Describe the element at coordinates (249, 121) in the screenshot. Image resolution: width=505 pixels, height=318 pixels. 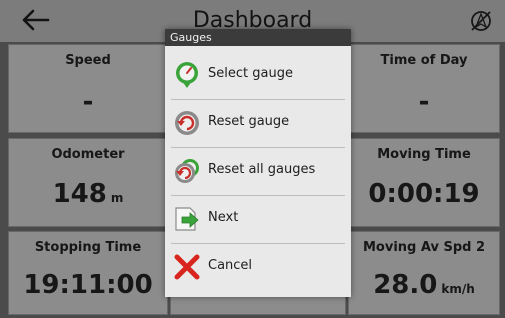
I see `menu-item-label: Reset gauge` at that location.